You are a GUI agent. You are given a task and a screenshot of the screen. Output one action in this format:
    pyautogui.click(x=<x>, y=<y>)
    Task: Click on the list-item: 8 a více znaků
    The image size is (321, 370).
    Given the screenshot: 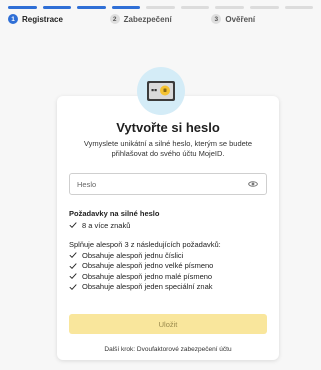 What is the action you would take?
    pyautogui.click(x=169, y=225)
    